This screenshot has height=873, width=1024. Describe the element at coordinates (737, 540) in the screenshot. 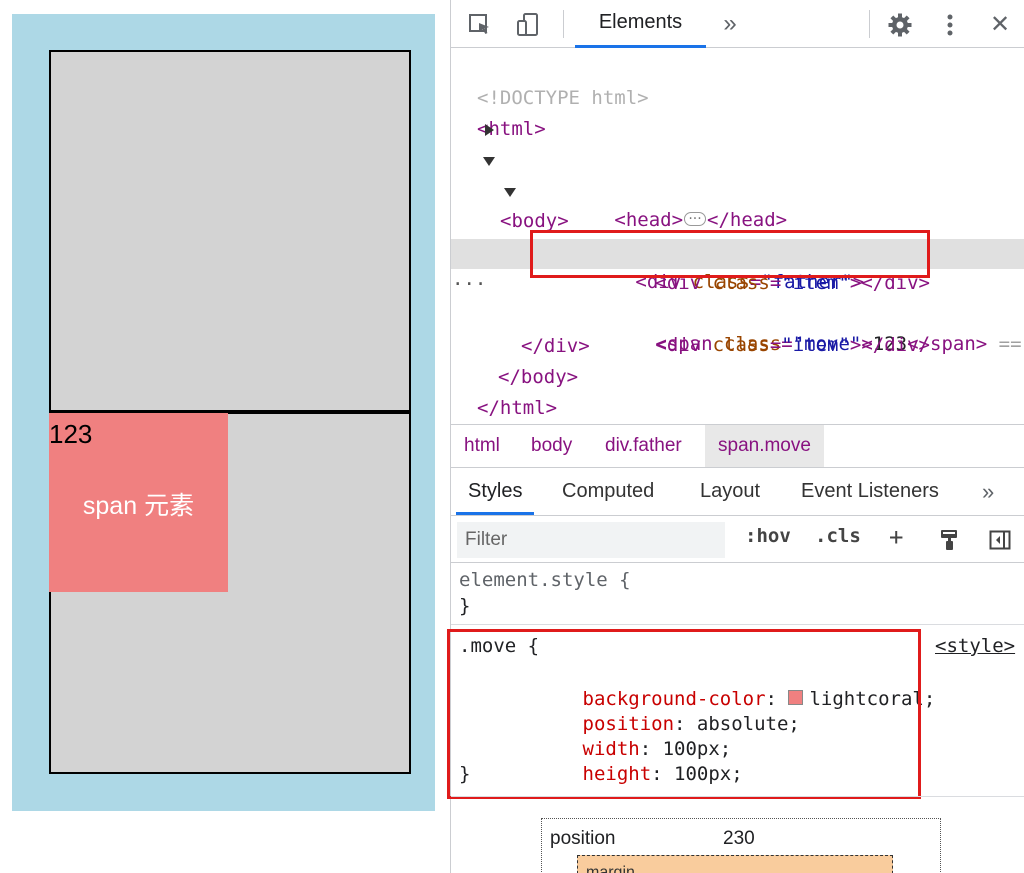

I see `filter-bar: :hov .cls +` at that location.